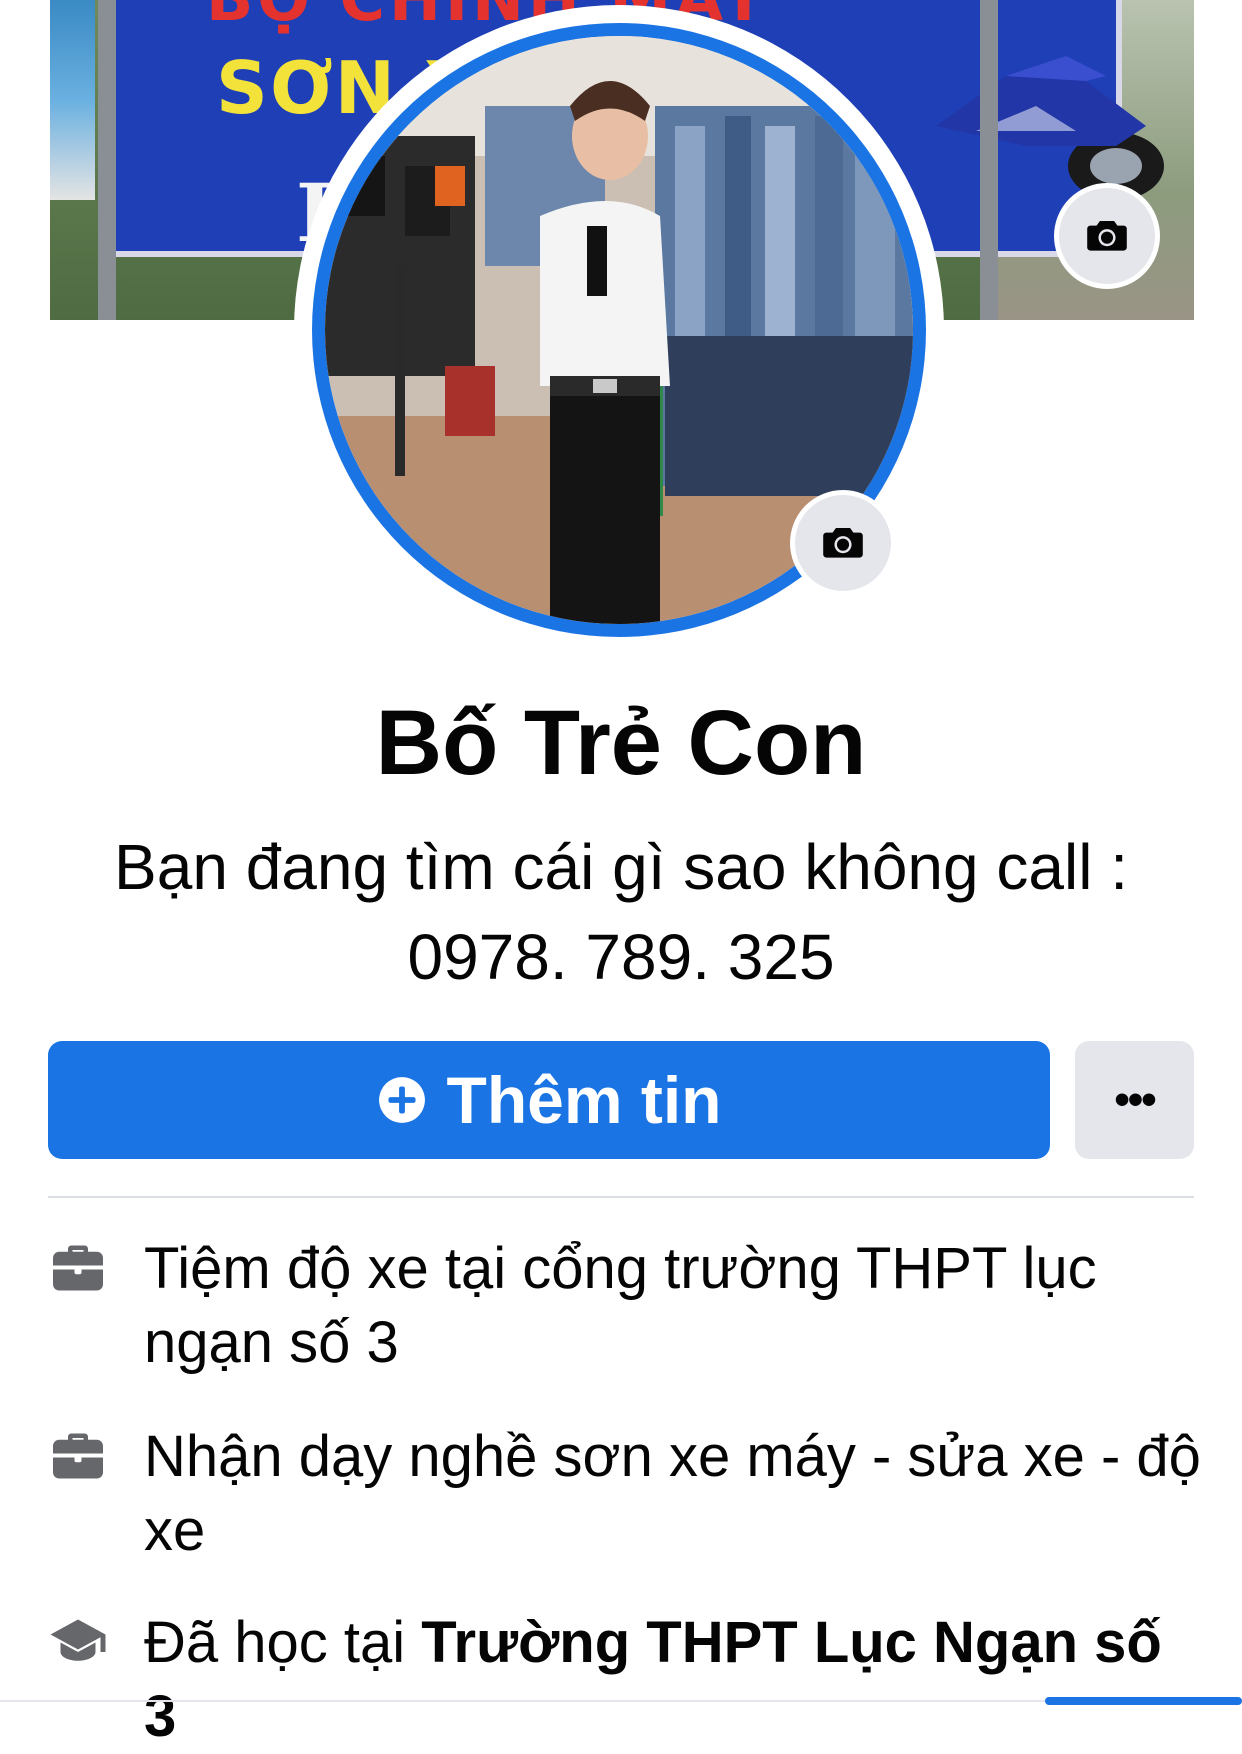  Describe the element at coordinates (401, 1100) in the screenshot. I see `plus-circle-icon` at that location.